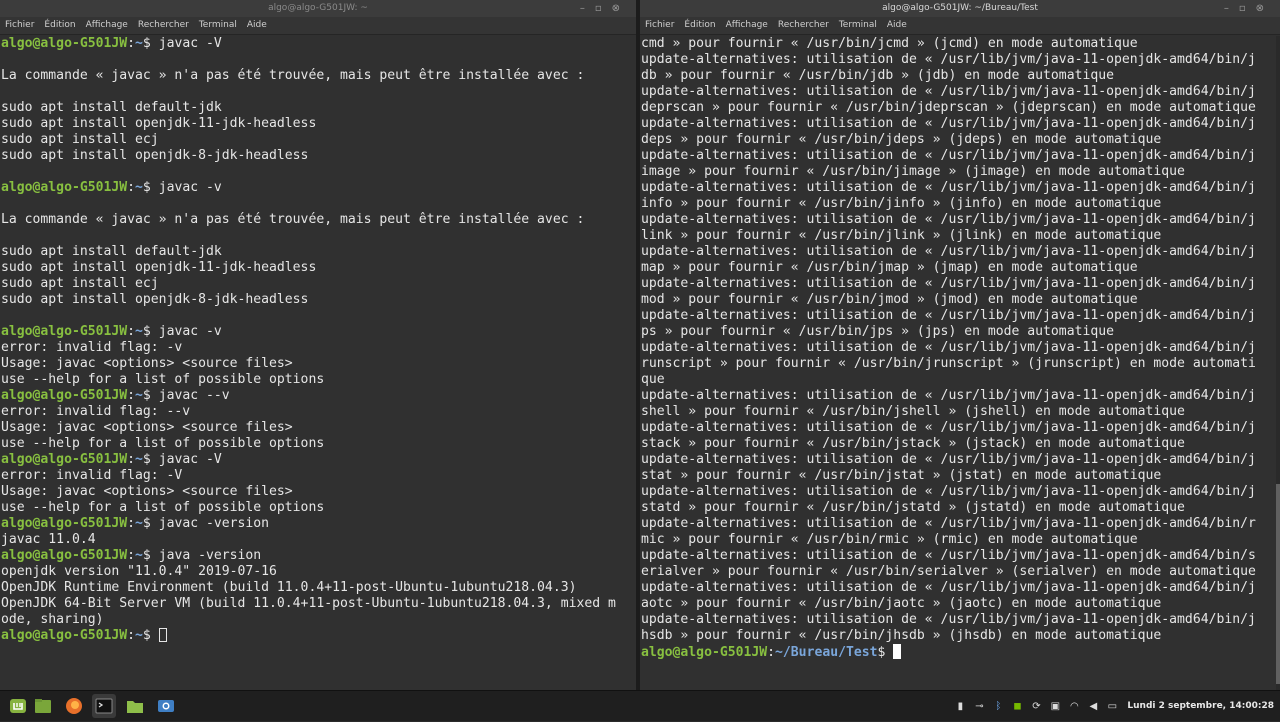 The height and width of the screenshot is (722, 1280). What do you see at coordinates (318, 124) in the screenshot?
I see `terminal-line: sudo apt install openjdk-11-jdk-headless` at bounding box center [318, 124].